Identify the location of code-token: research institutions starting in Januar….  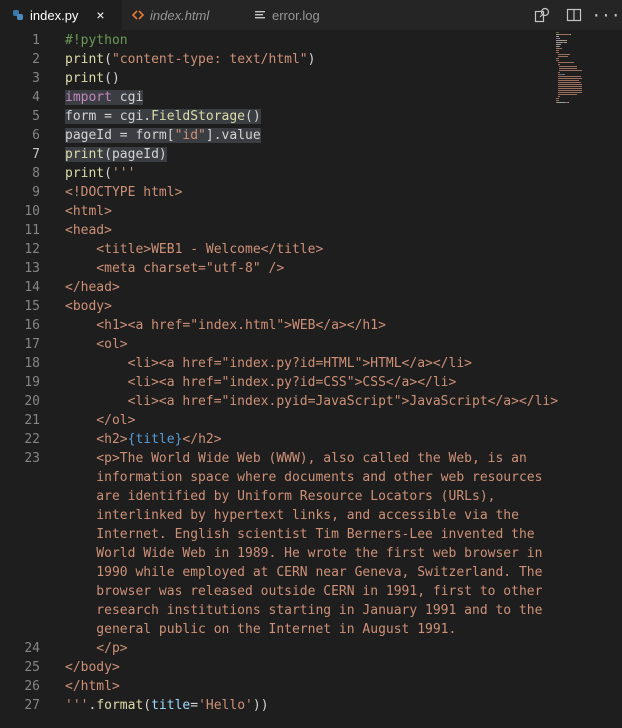
(304, 610).